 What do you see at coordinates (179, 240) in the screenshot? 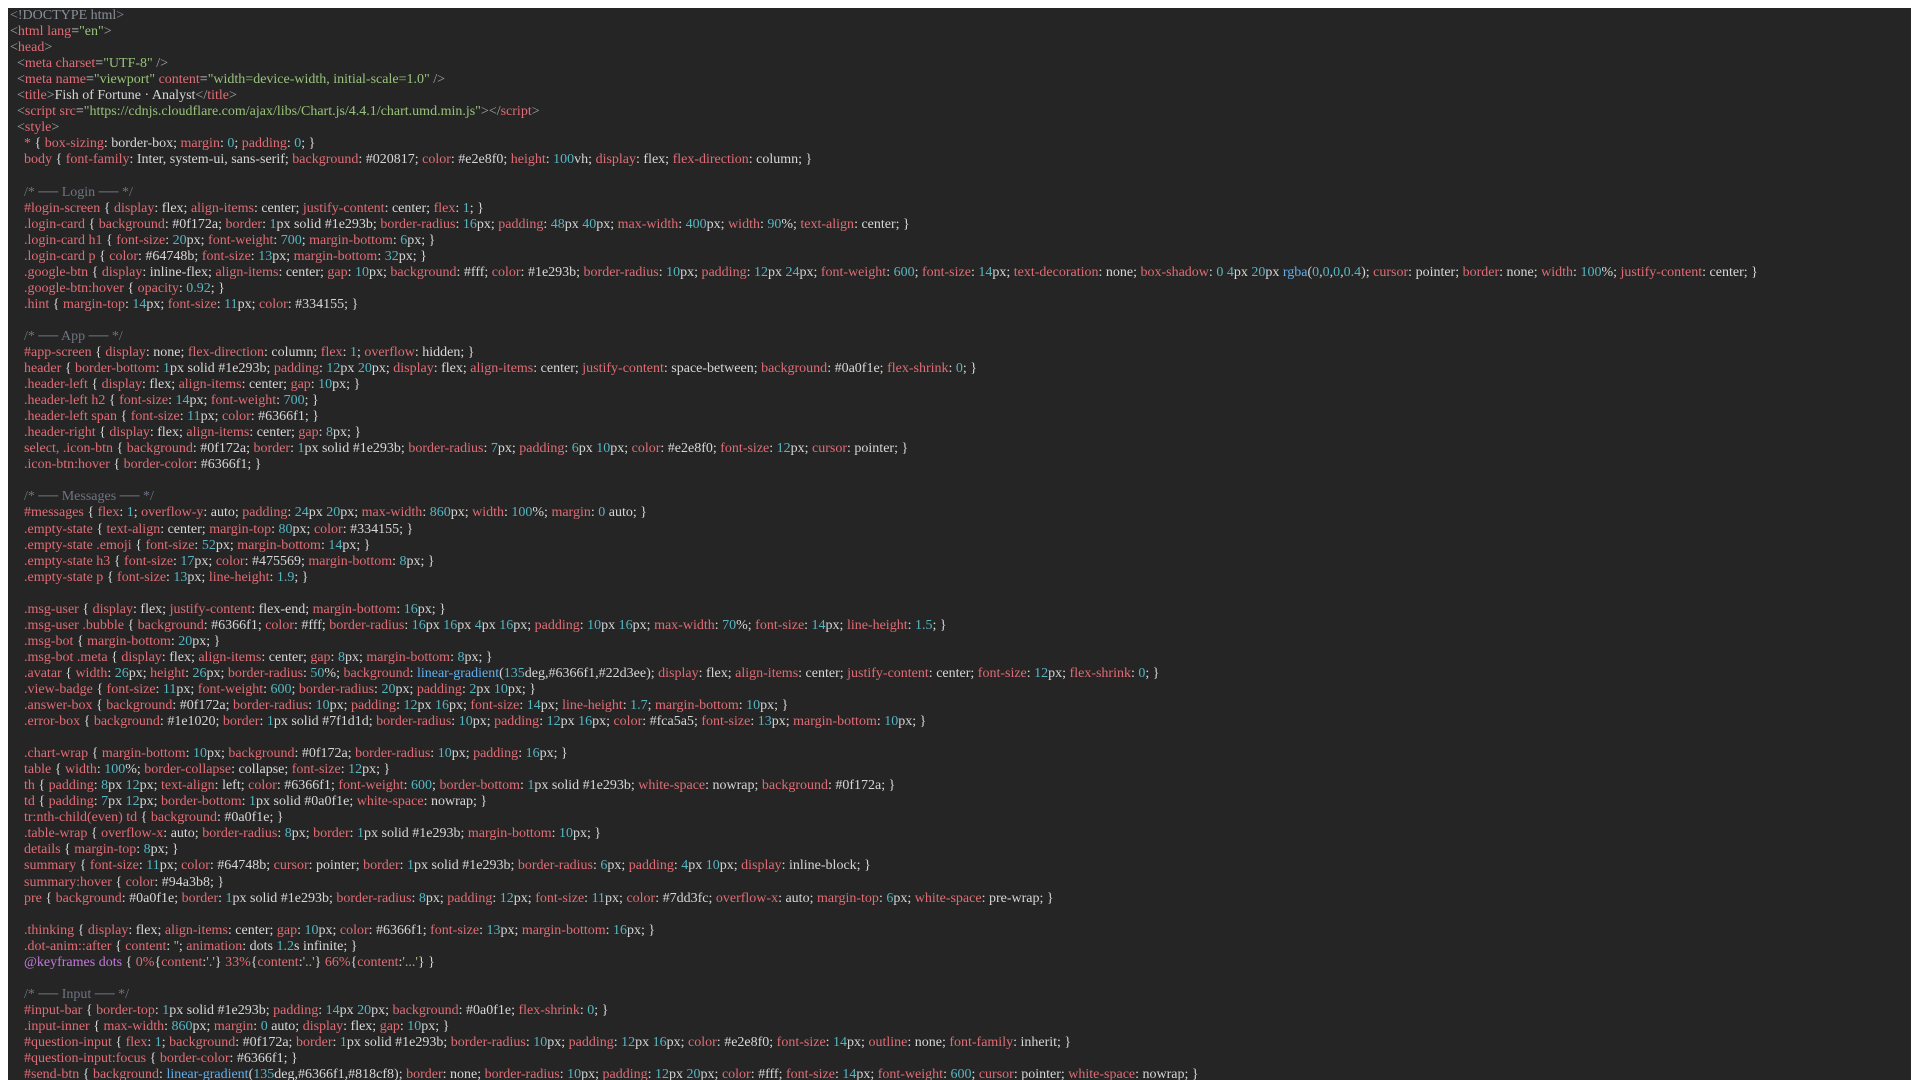
I see `syntax-token: 20` at bounding box center [179, 240].